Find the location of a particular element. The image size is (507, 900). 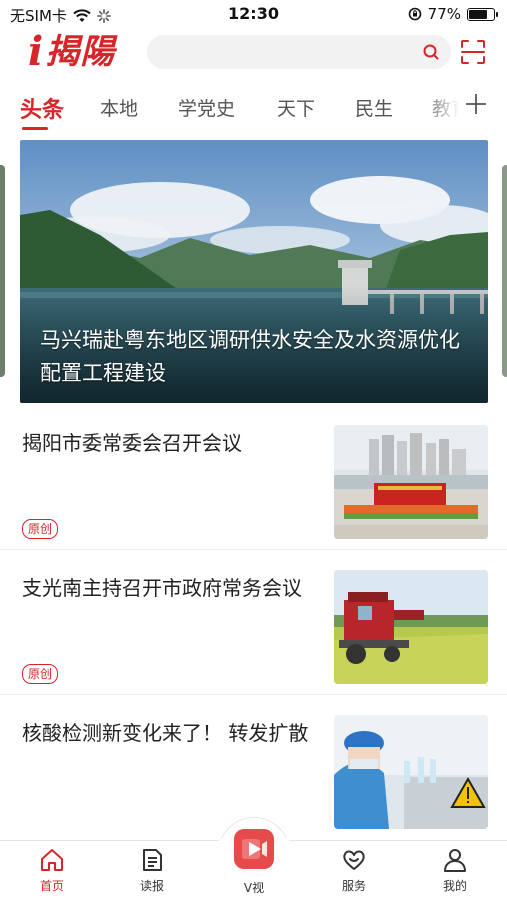

carousel-prev-peek is located at coordinates (2, 271).